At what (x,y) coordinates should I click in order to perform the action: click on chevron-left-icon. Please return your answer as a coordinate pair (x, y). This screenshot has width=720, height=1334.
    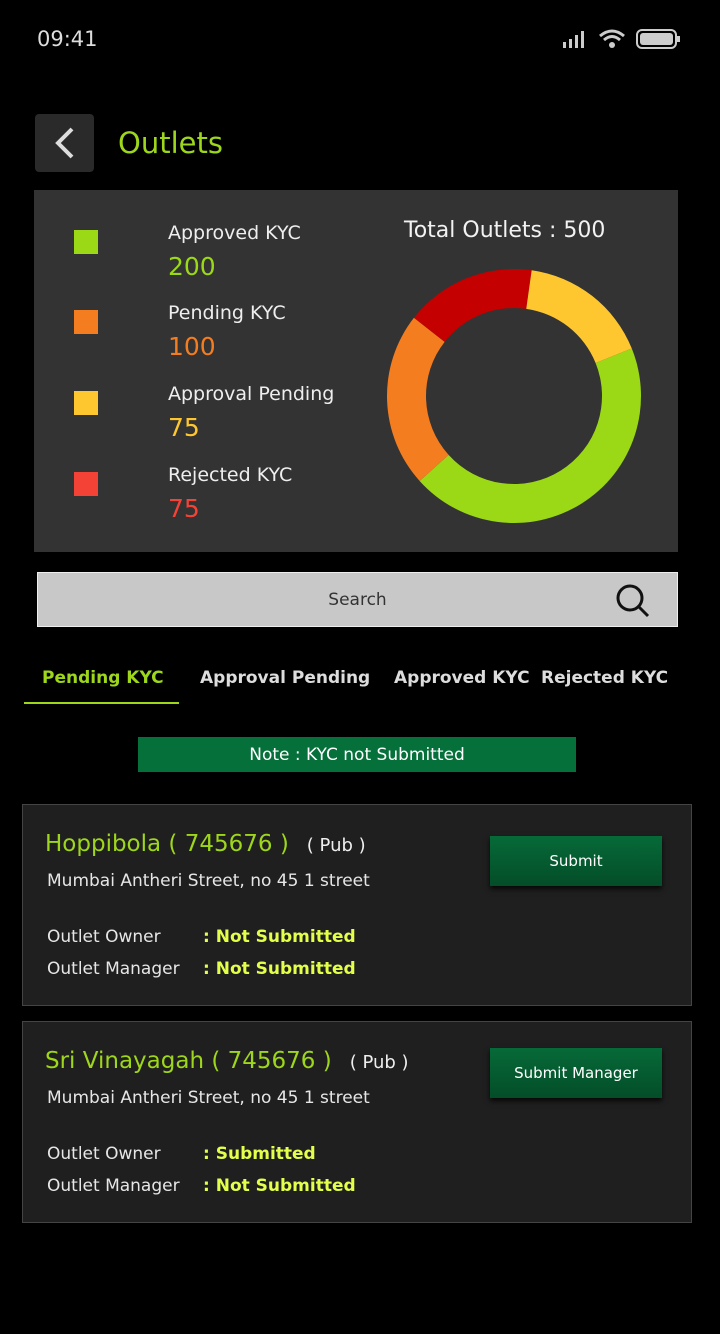
    Looking at the image, I should click on (63, 143).